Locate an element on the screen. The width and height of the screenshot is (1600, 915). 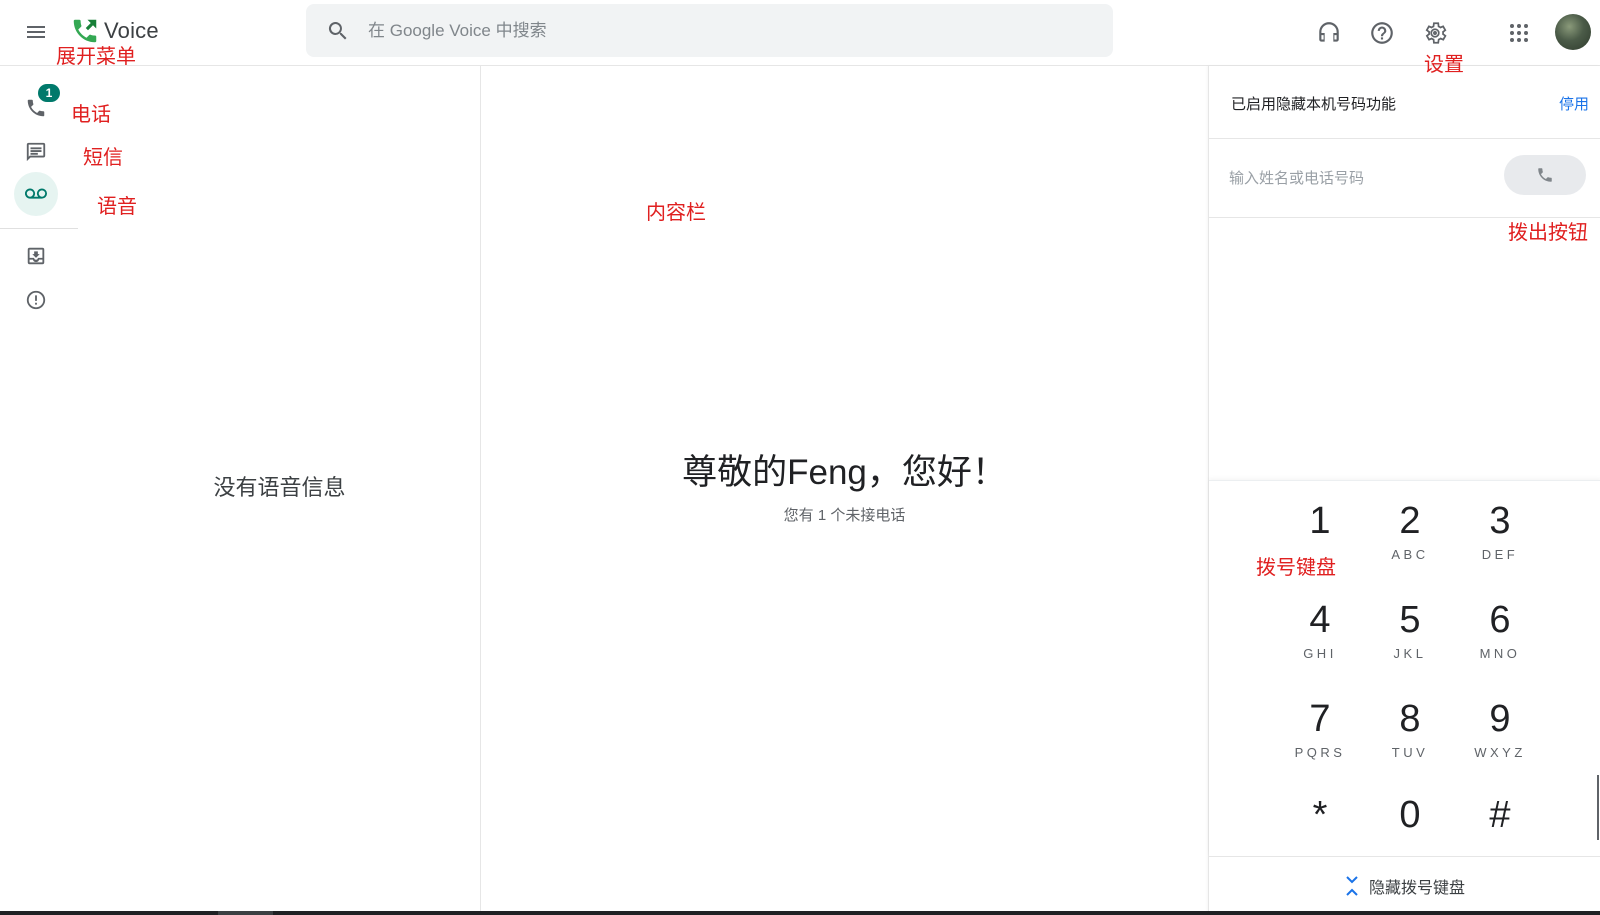
dial-key-digit: 0 is located at coordinates (1410, 815).